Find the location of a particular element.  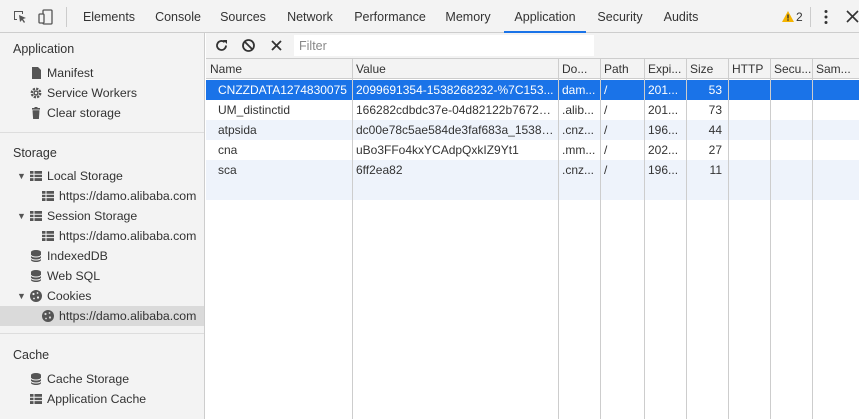

tab-security: Security is located at coordinates (620, 16).